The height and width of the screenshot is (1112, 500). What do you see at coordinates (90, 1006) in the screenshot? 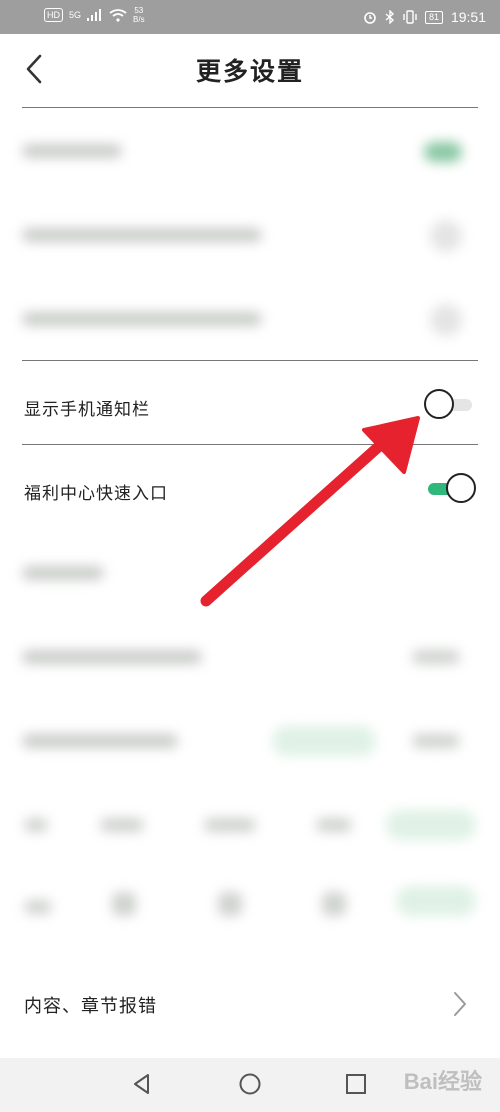
I see `report-error-label: 内容、章节报错` at bounding box center [90, 1006].